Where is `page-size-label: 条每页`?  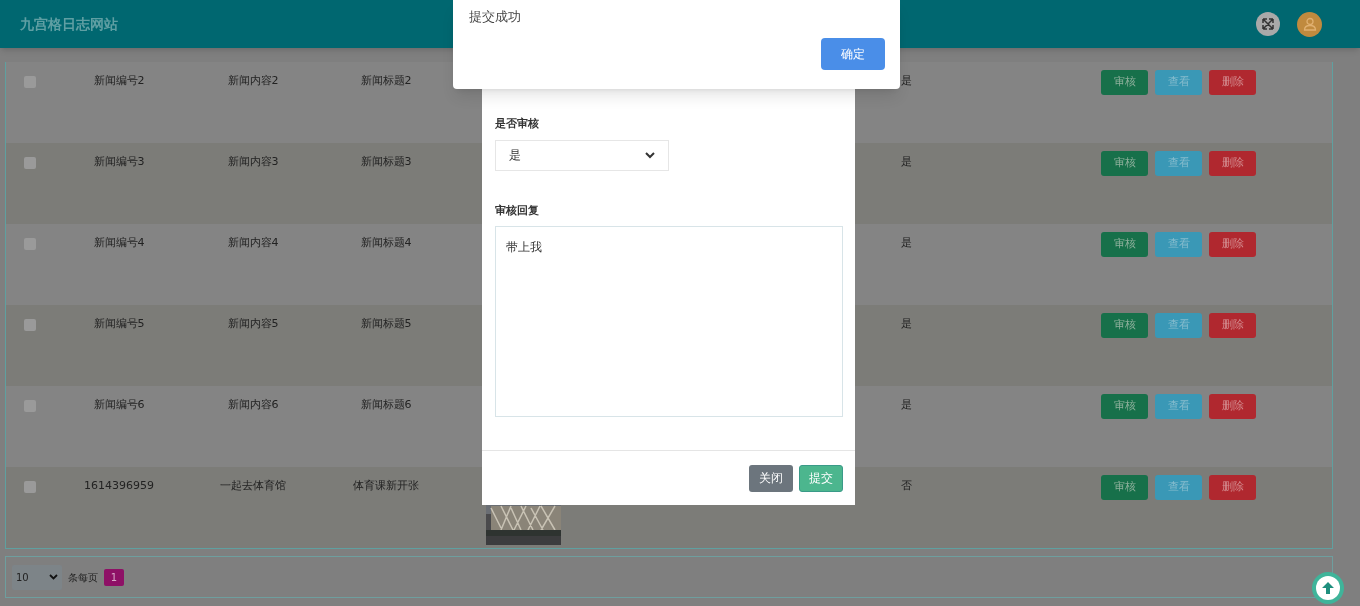
page-size-label: 条每页 is located at coordinates (83, 577).